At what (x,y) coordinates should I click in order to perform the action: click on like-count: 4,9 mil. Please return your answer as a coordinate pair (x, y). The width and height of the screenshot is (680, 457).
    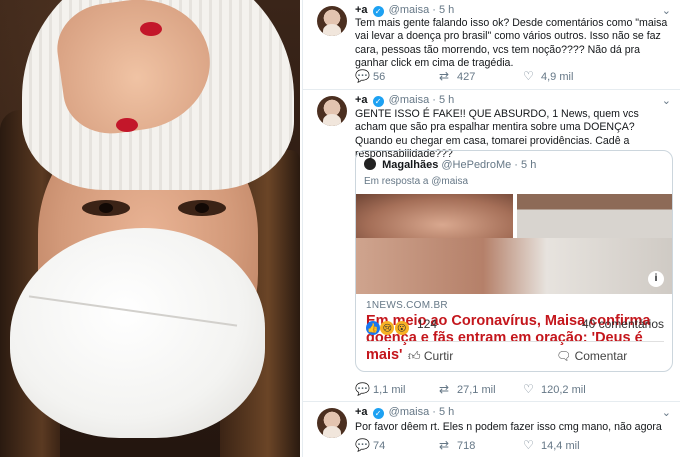
    Looking at the image, I should click on (557, 77).